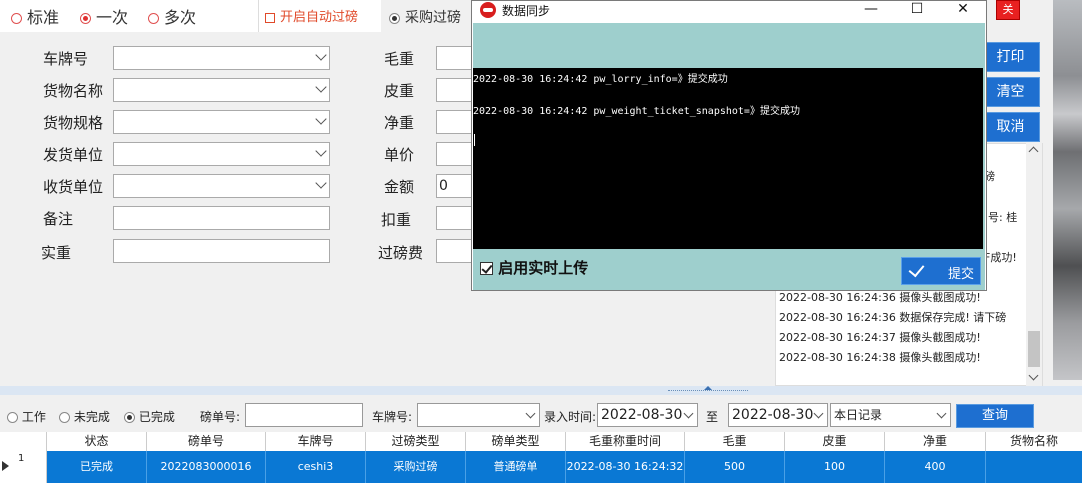 The height and width of the screenshot is (483, 1082). Describe the element at coordinates (735, 441) in the screenshot. I see `column-header: 毛重` at that location.